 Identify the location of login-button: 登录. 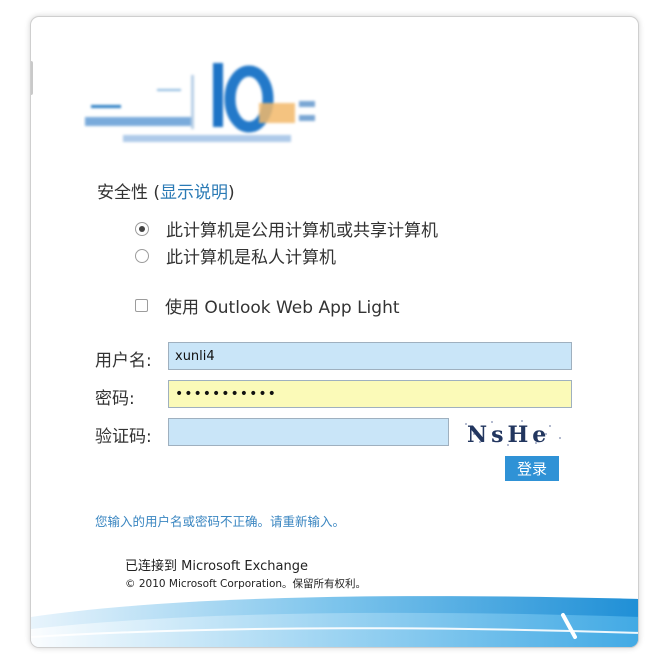
(532, 468).